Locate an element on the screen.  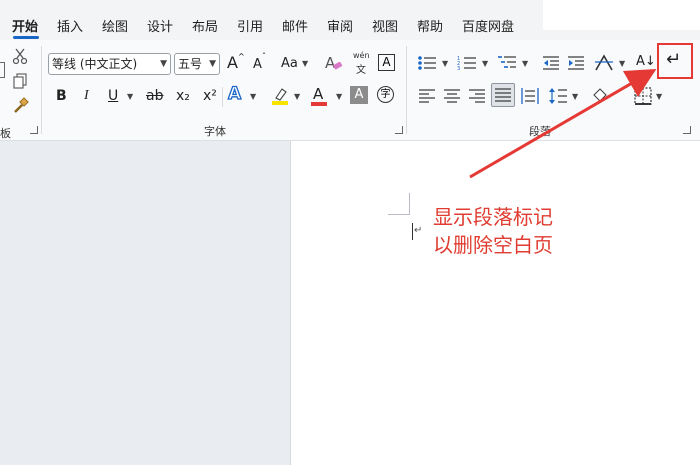
annotation-arrow is located at coordinates (563, 123).